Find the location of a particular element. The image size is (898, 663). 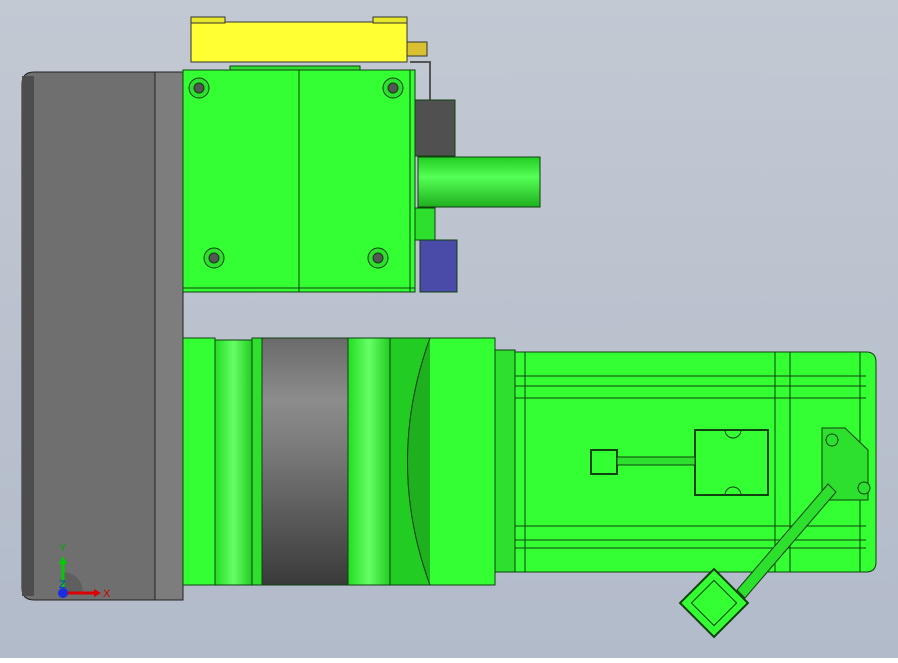

motor-connector is located at coordinates (731, 462).